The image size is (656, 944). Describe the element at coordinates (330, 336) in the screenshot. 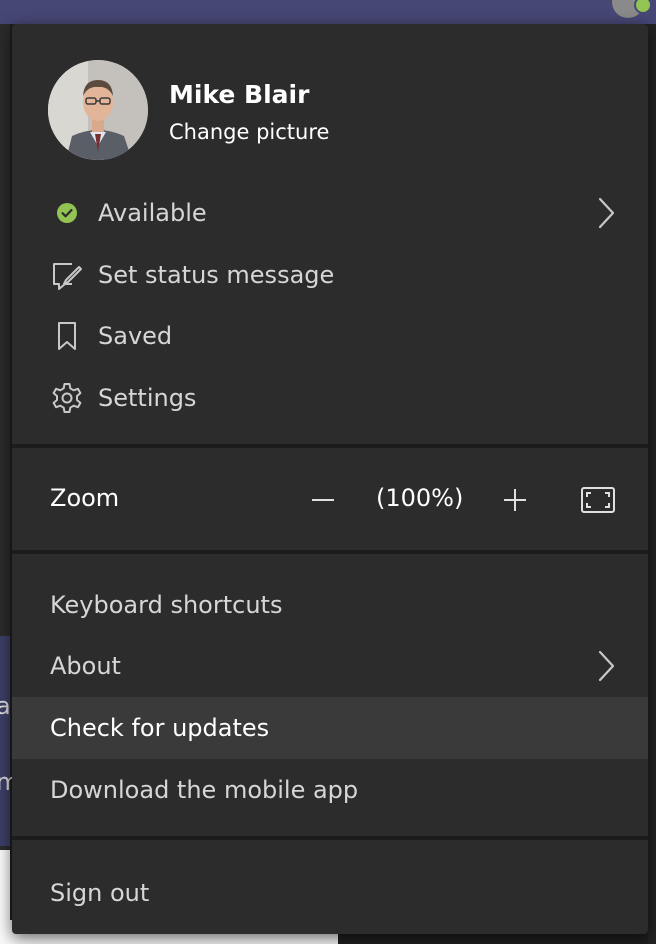

I see `saved-item: Saved` at that location.